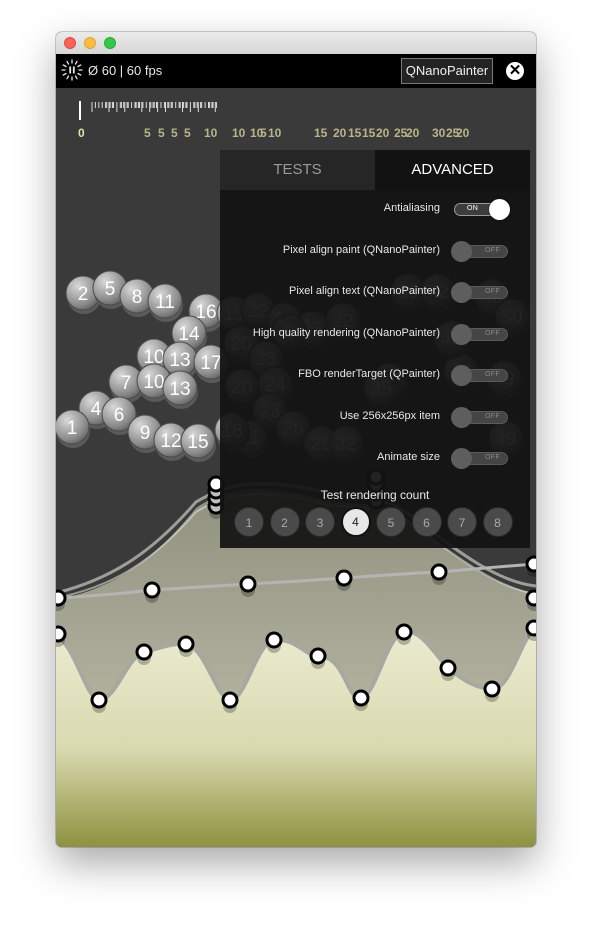 Image resolution: width=592 pixels, height=927 pixels. What do you see at coordinates (249, 522) in the screenshot?
I see `count-option-1: 1` at bounding box center [249, 522].